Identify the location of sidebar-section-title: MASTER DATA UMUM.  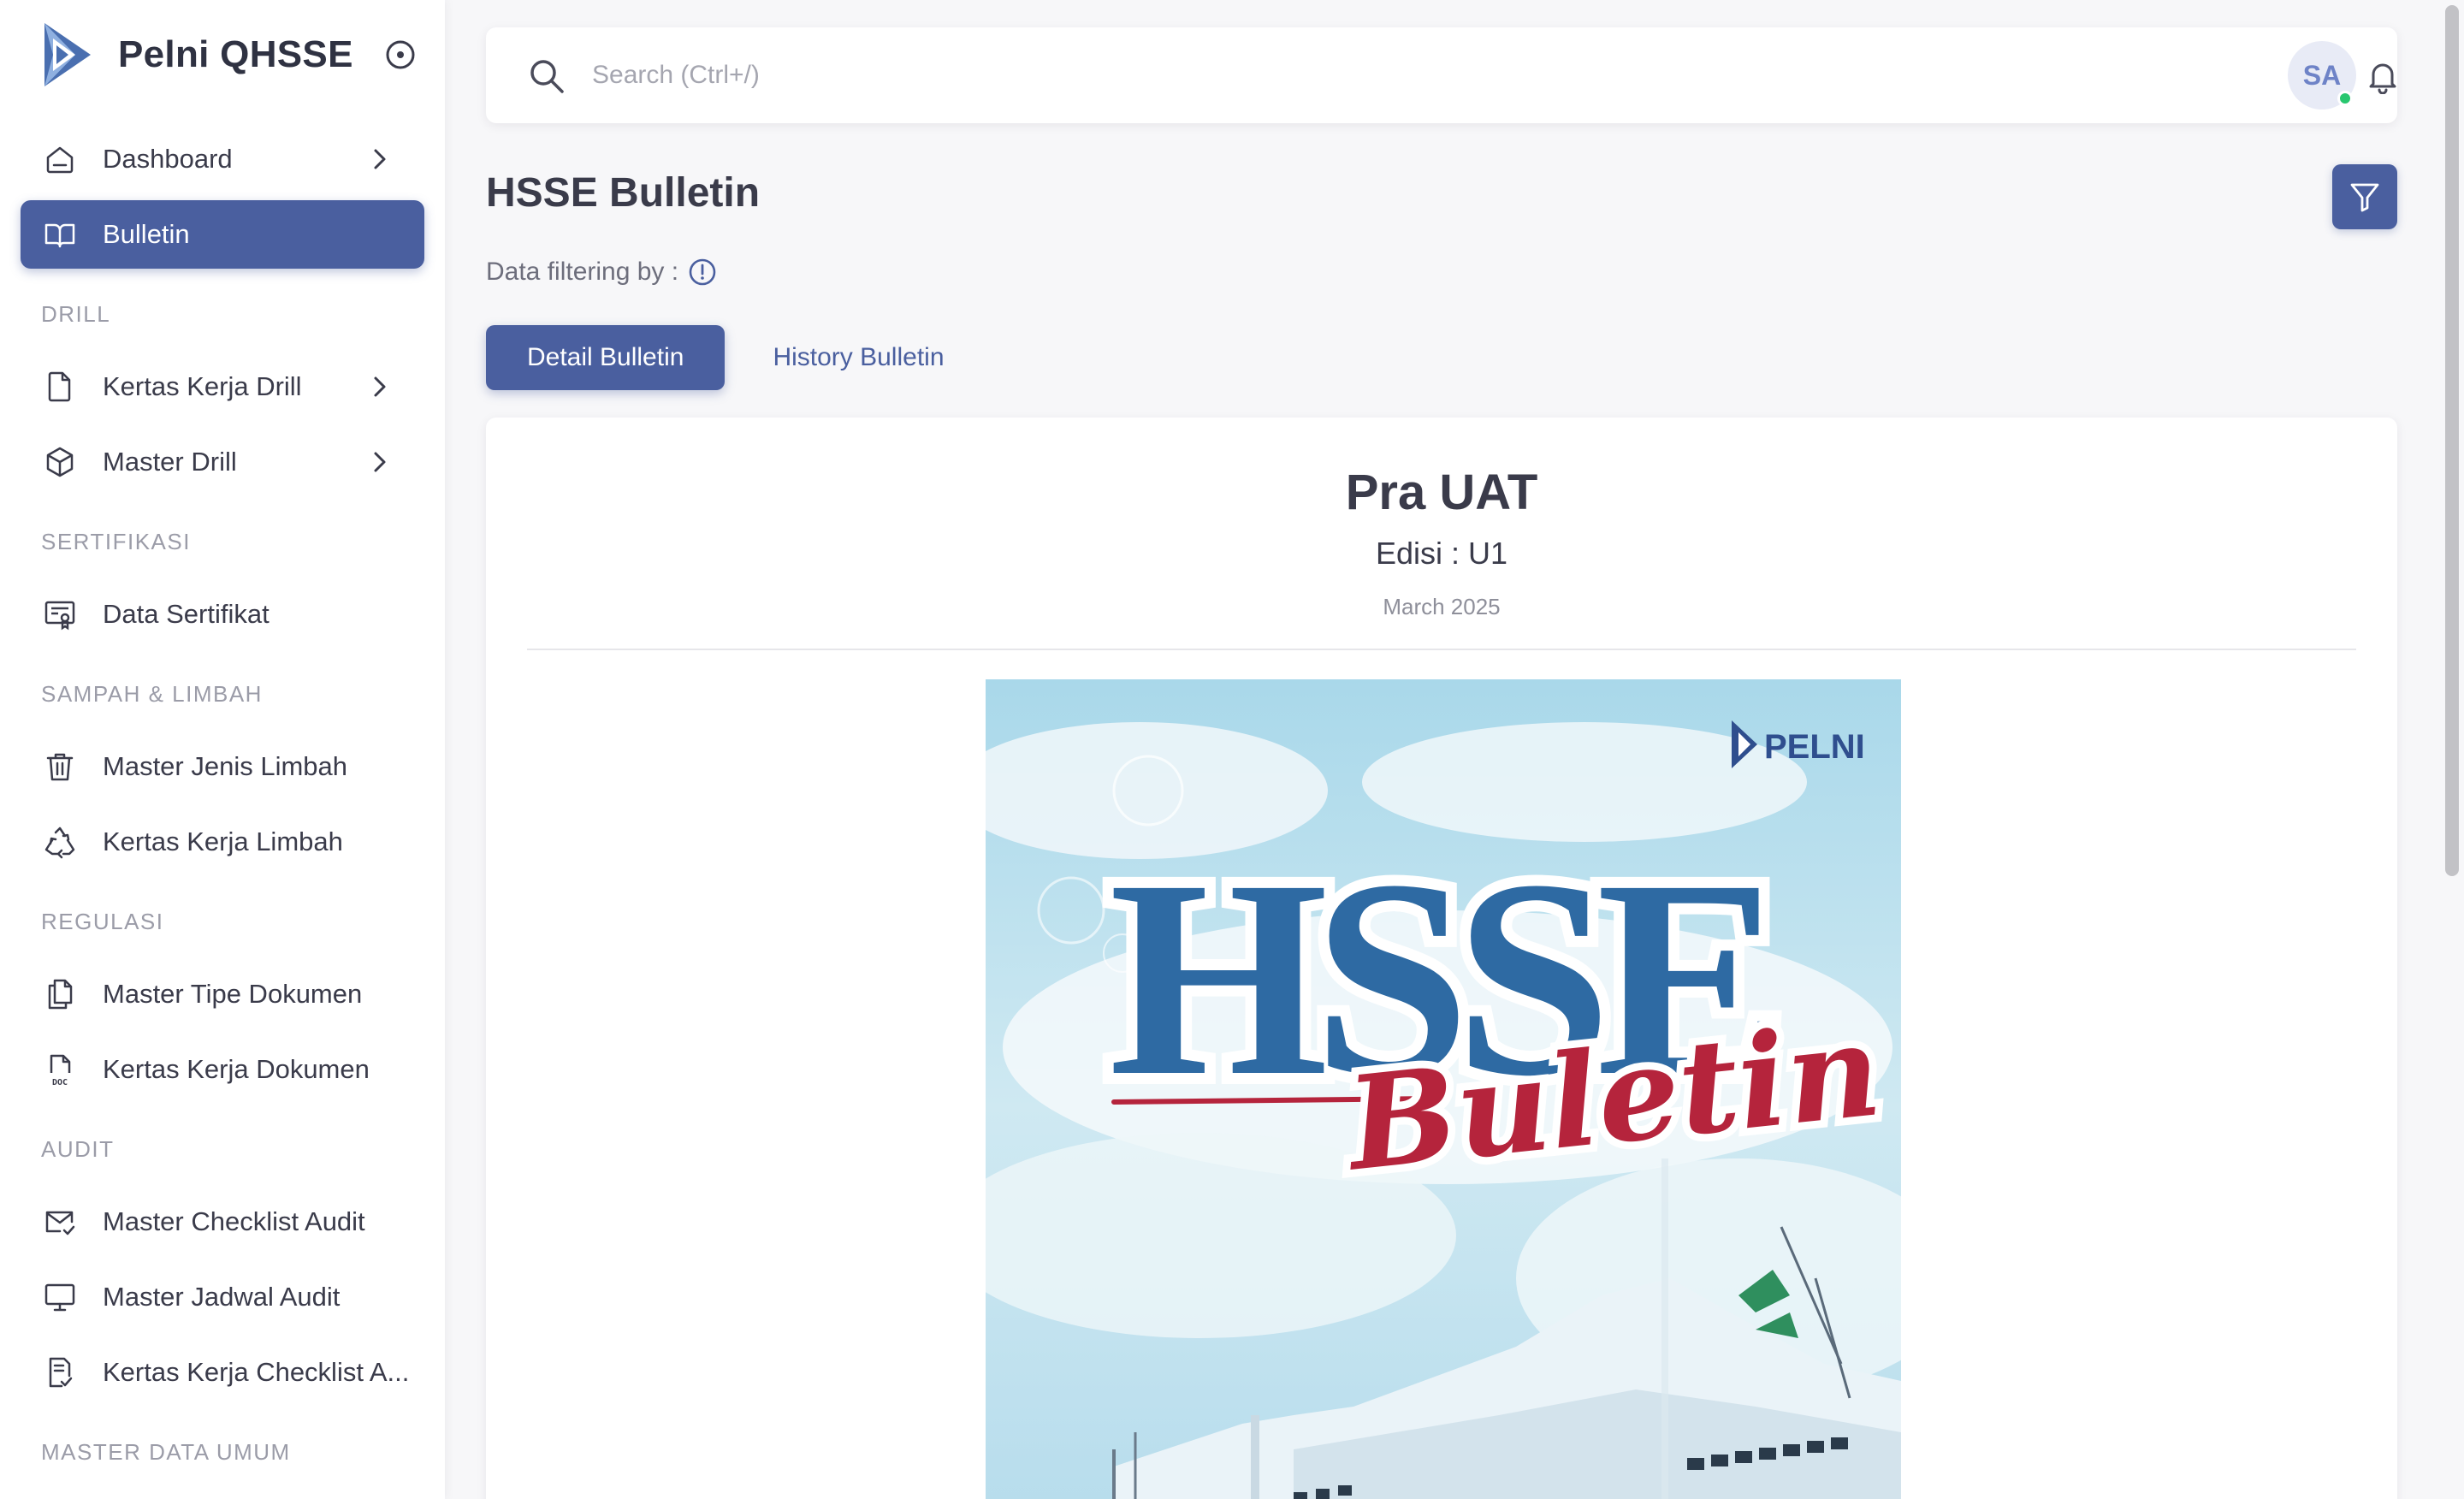
(166, 1451).